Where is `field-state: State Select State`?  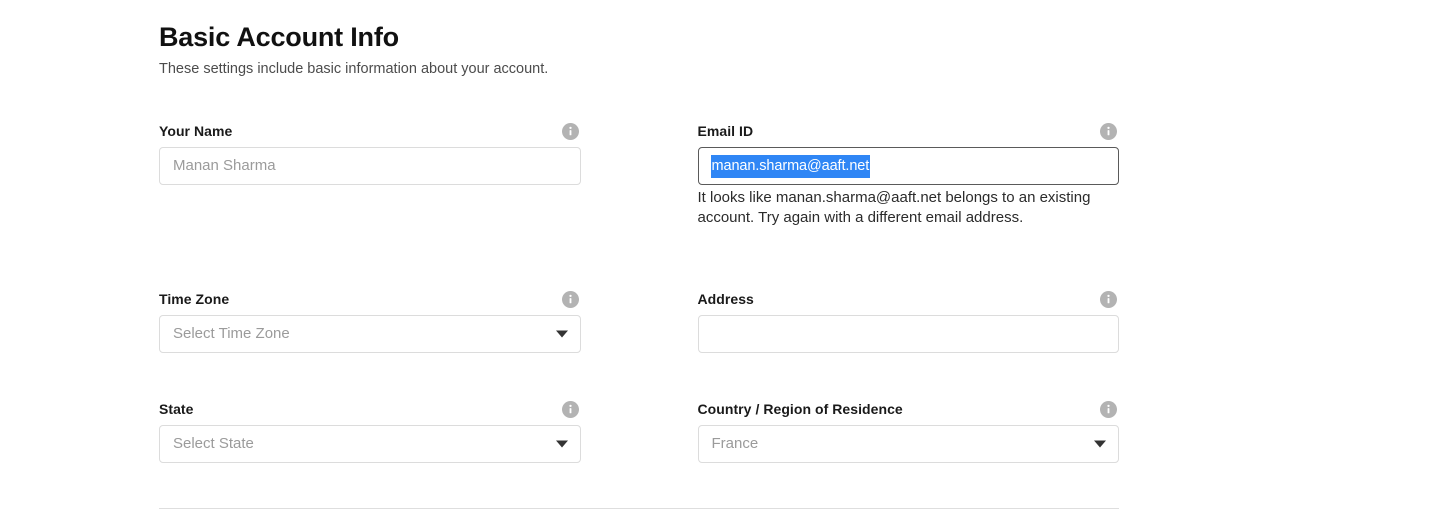 field-state: State Select State is located at coordinates (370, 430).